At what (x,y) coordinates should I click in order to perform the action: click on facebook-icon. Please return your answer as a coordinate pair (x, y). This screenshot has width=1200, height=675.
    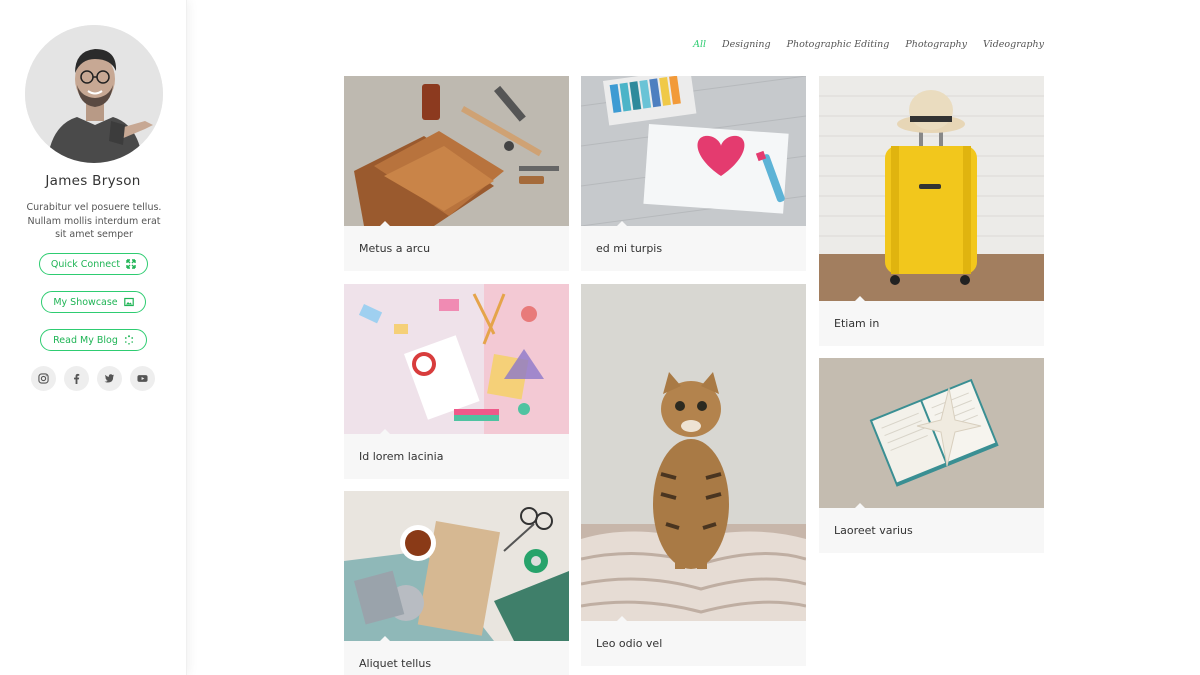
    Looking at the image, I should click on (77, 378).